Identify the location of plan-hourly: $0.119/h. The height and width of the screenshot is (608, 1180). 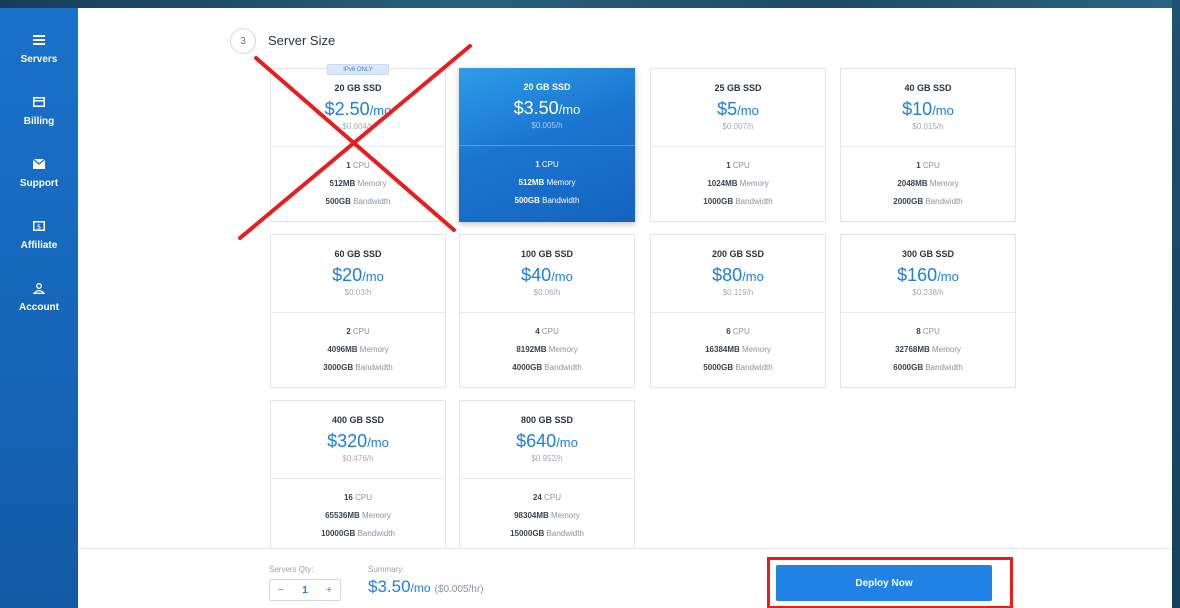
(738, 292).